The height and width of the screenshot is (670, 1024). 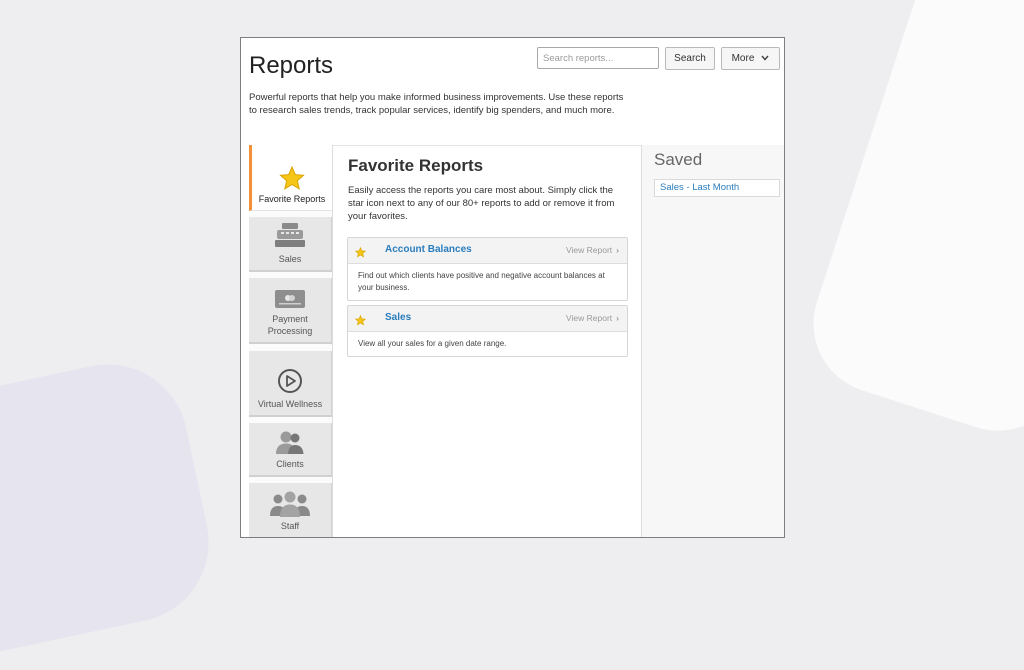 I want to click on section-title: Favorite Reports, so click(x=416, y=165).